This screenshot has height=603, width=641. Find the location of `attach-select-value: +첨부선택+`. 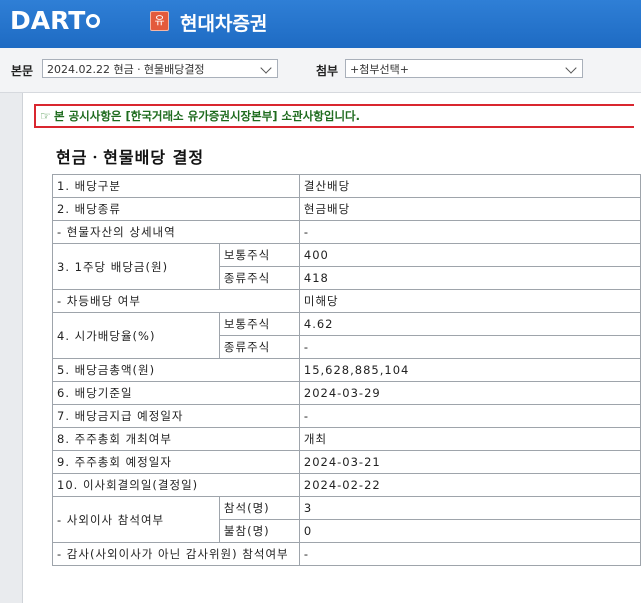

attach-select-value: +첨부선택+ is located at coordinates (379, 69).